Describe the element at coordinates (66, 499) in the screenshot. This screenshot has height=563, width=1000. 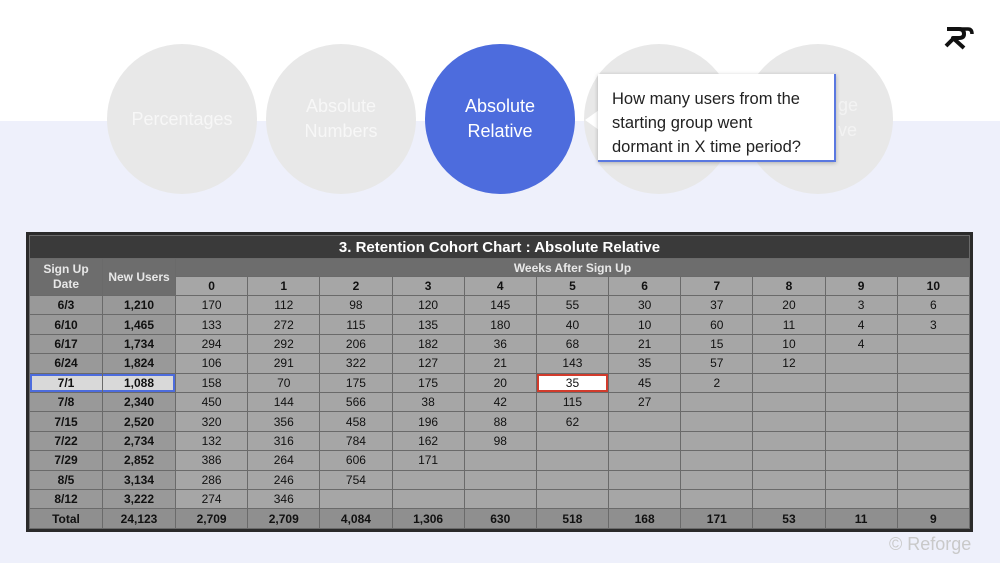
I see `sign-up-date-cell: 8/12` at that location.